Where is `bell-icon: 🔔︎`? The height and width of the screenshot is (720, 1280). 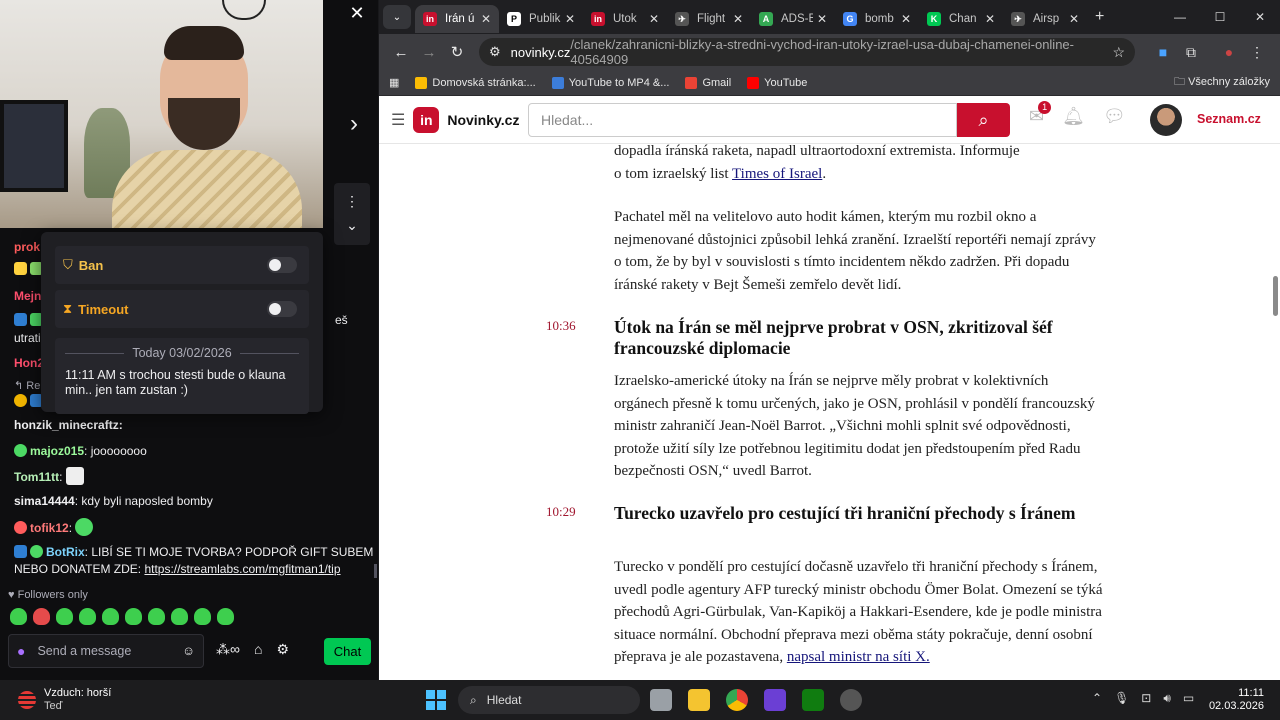
bell-icon: 🔔︎ is located at coordinates (1073, 116).